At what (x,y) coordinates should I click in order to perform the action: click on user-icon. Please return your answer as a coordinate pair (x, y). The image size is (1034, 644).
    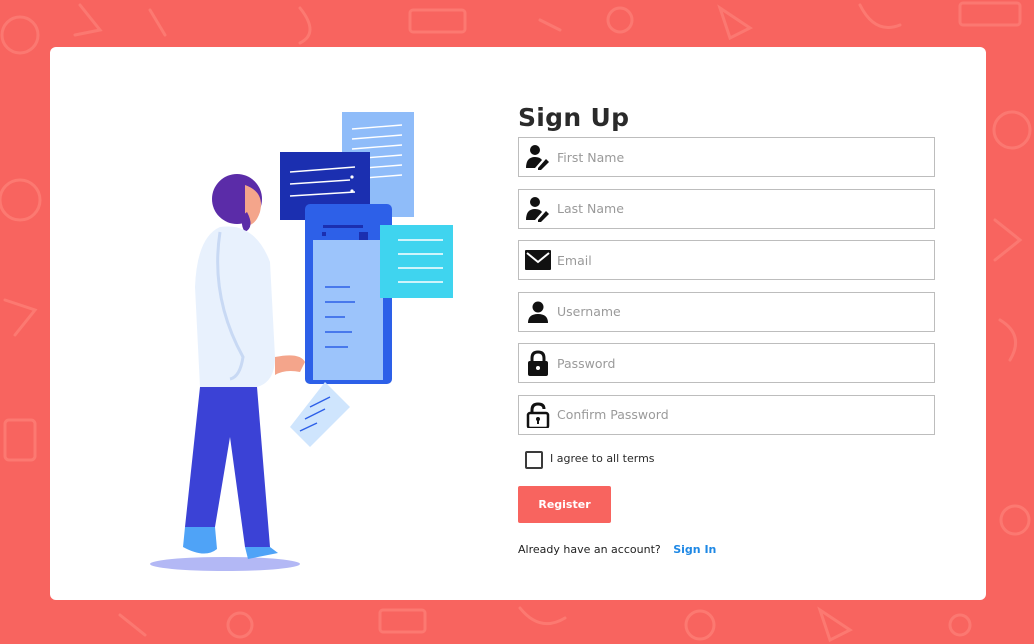
    Looking at the image, I should click on (538, 312).